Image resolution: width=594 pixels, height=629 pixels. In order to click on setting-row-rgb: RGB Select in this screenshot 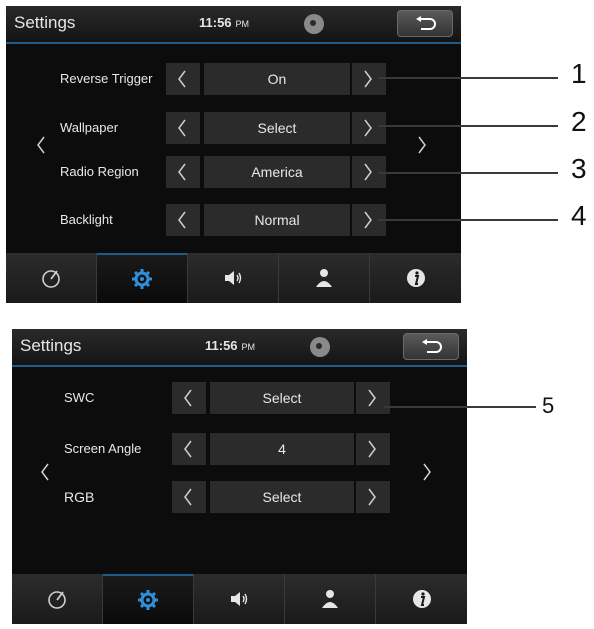, I will do `click(239, 497)`.